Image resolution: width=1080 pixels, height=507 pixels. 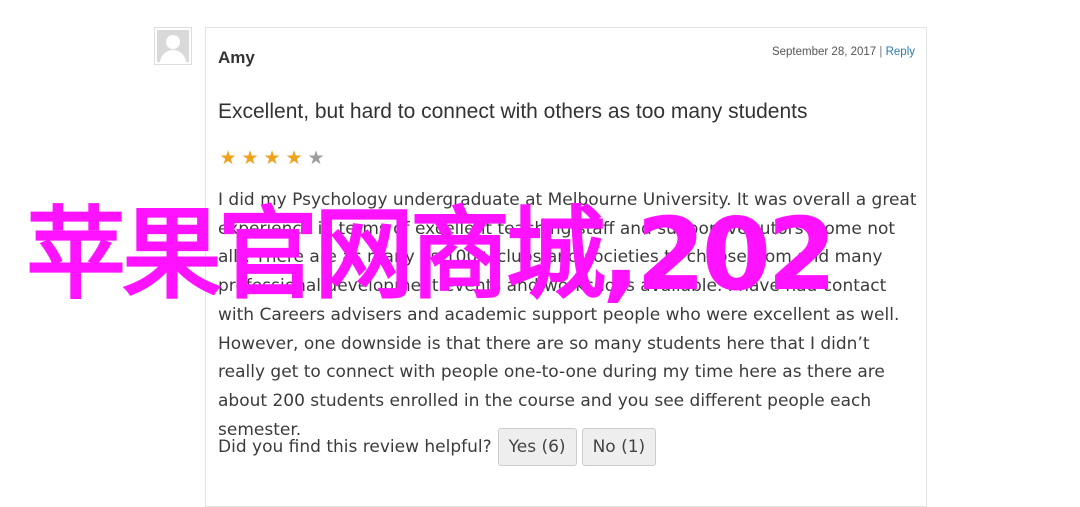 I want to click on review-meta: September 28, 2017 | Reply, so click(x=843, y=52).